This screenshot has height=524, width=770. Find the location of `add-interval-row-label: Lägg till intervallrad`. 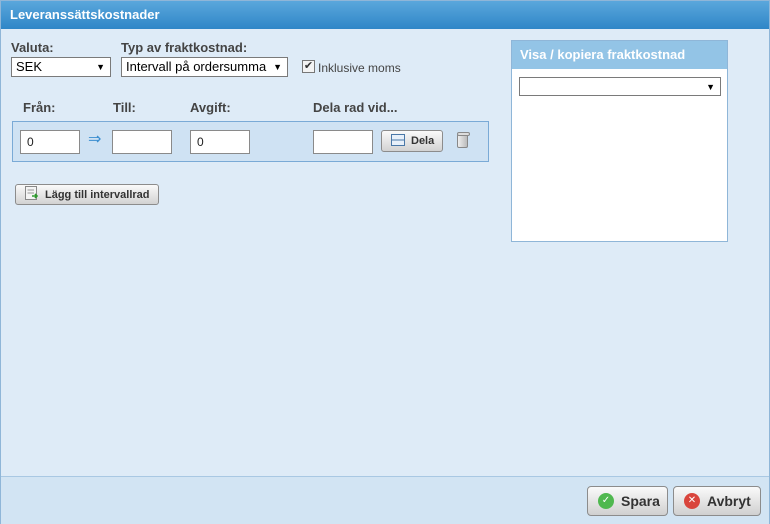

add-interval-row-label: Lägg till intervallrad is located at coordinates (97, 194).